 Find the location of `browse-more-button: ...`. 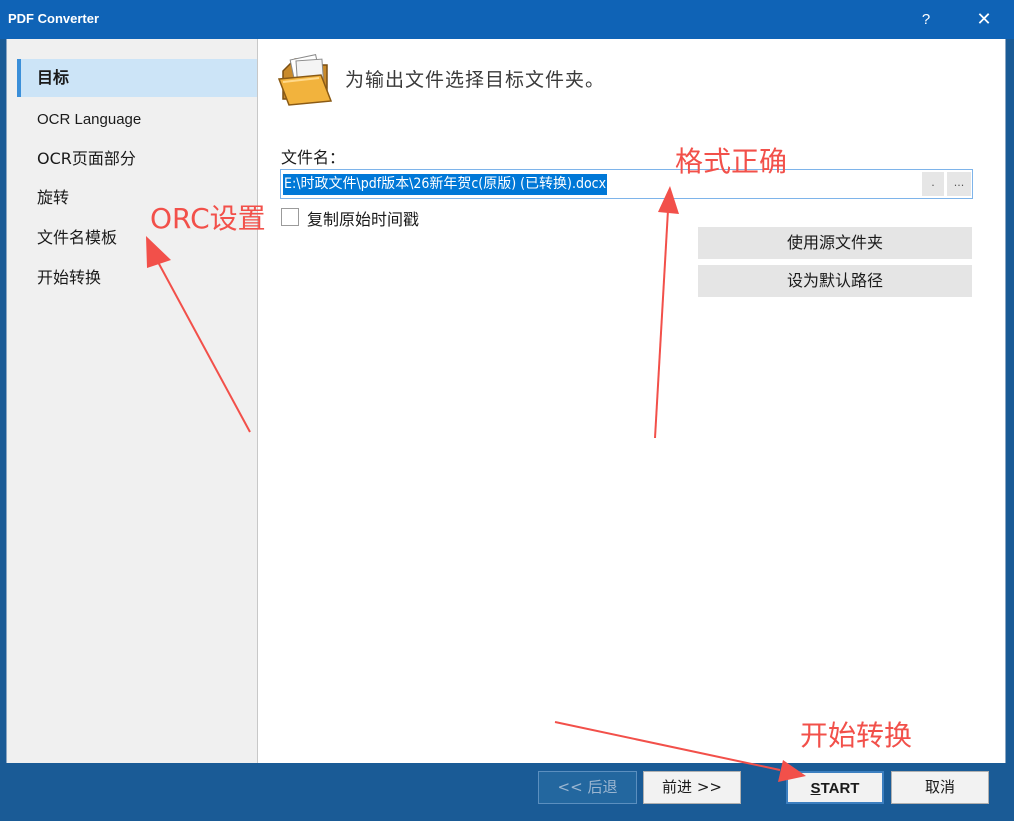

browse-more-button: ... is located at coordinates (959, 184).